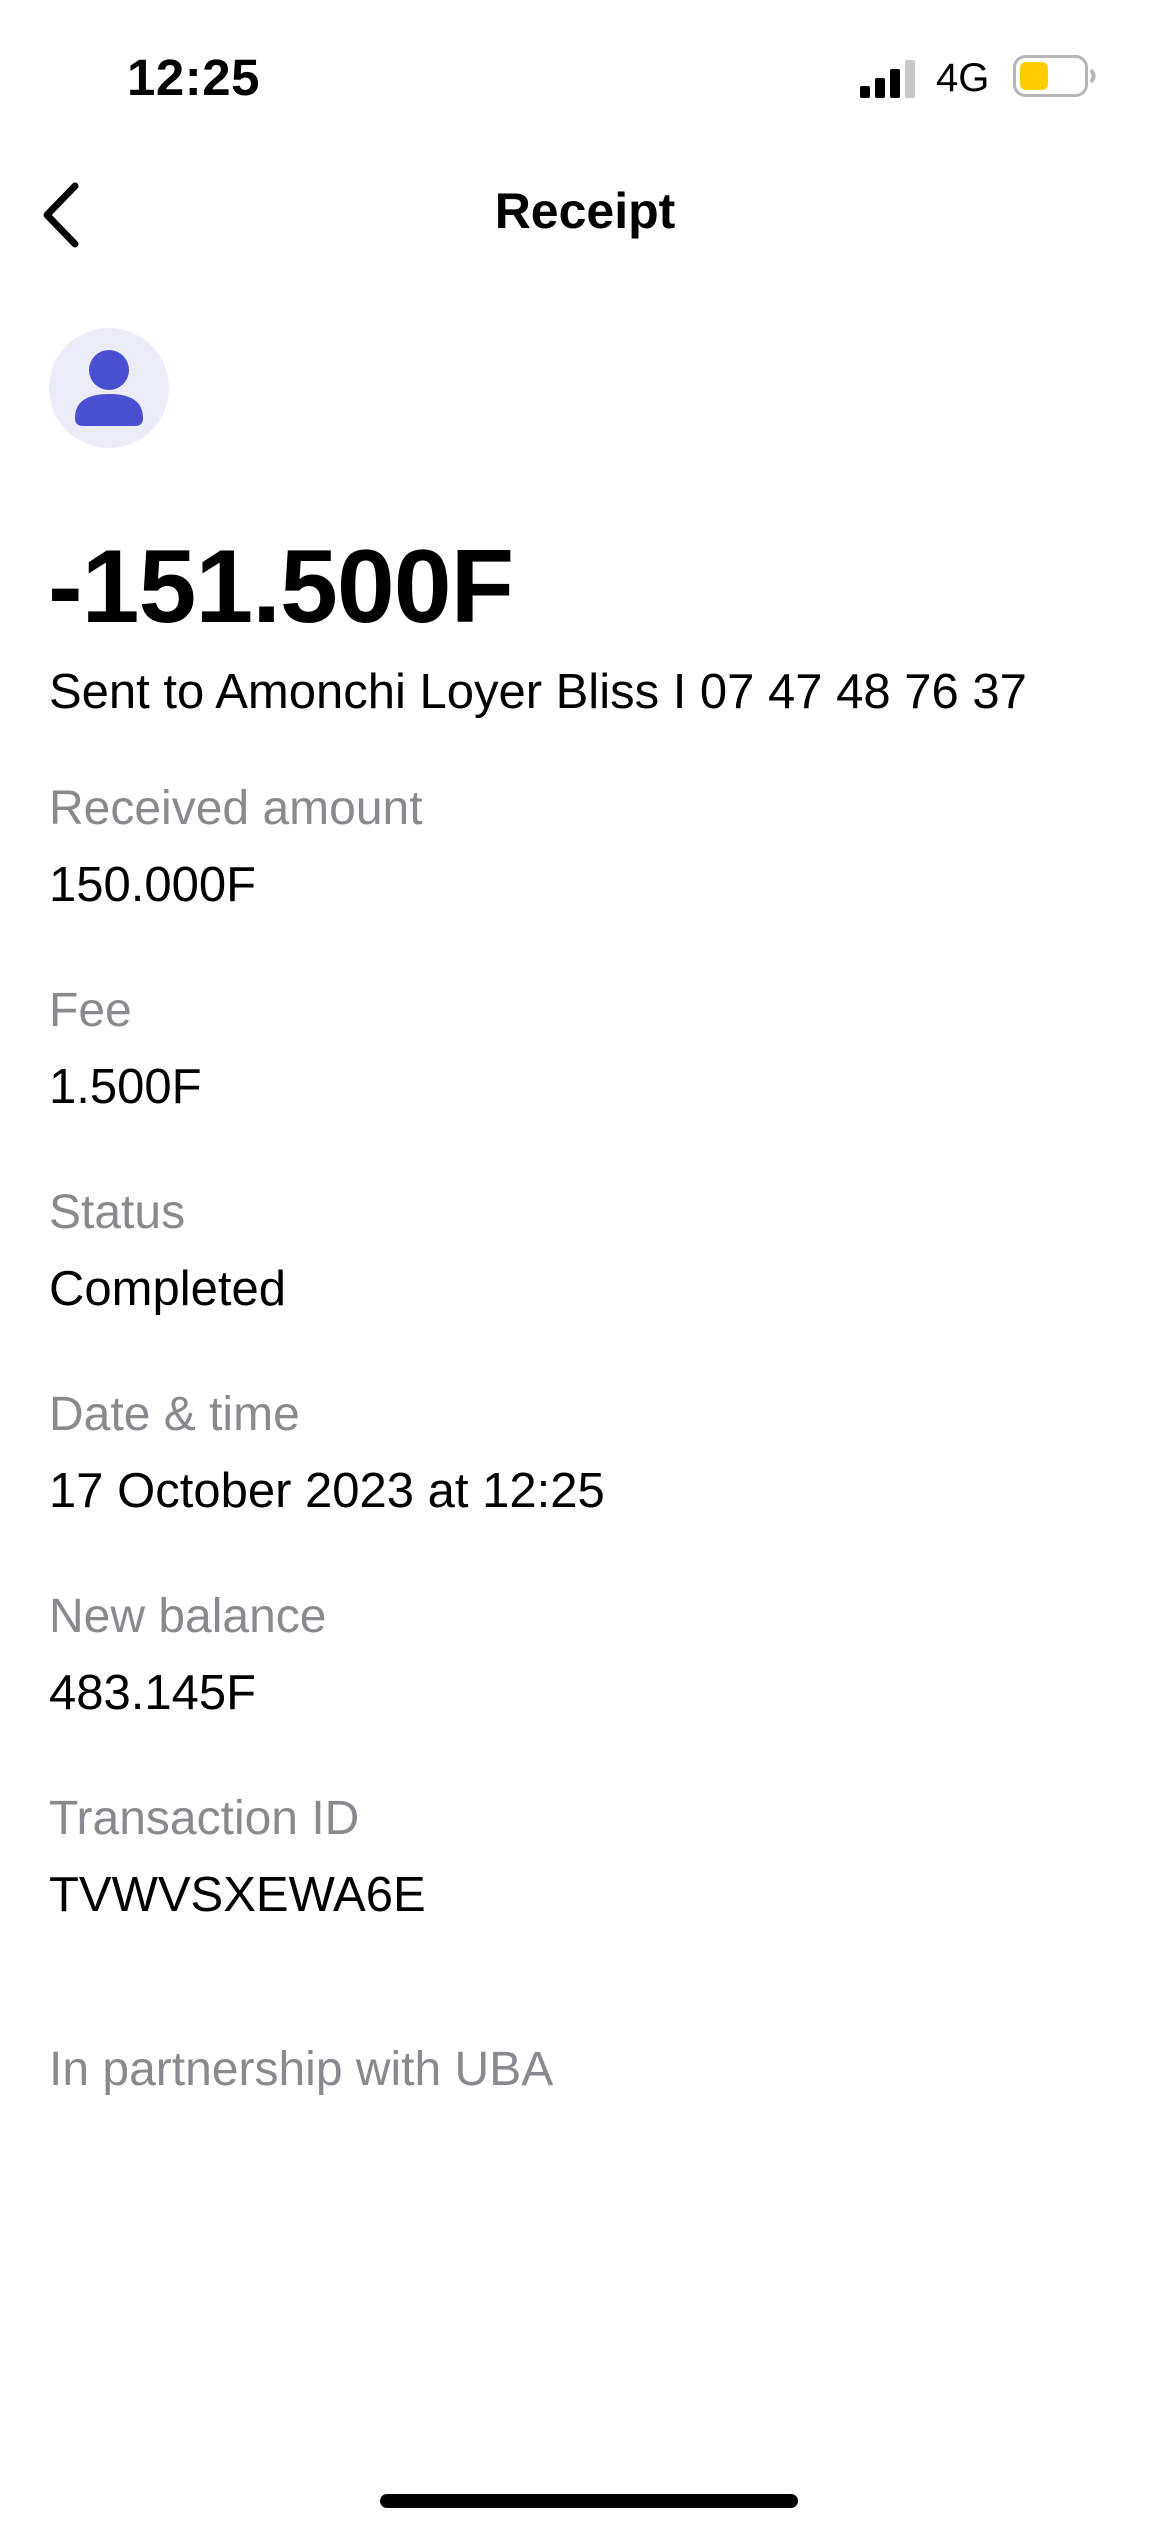 The image size is (1170, 2532). What do you see at coordinates (237, 1895) in the screenshot?
I see `detail-value: TVWVSXEWA6E` at bounding box center [237, 1895].